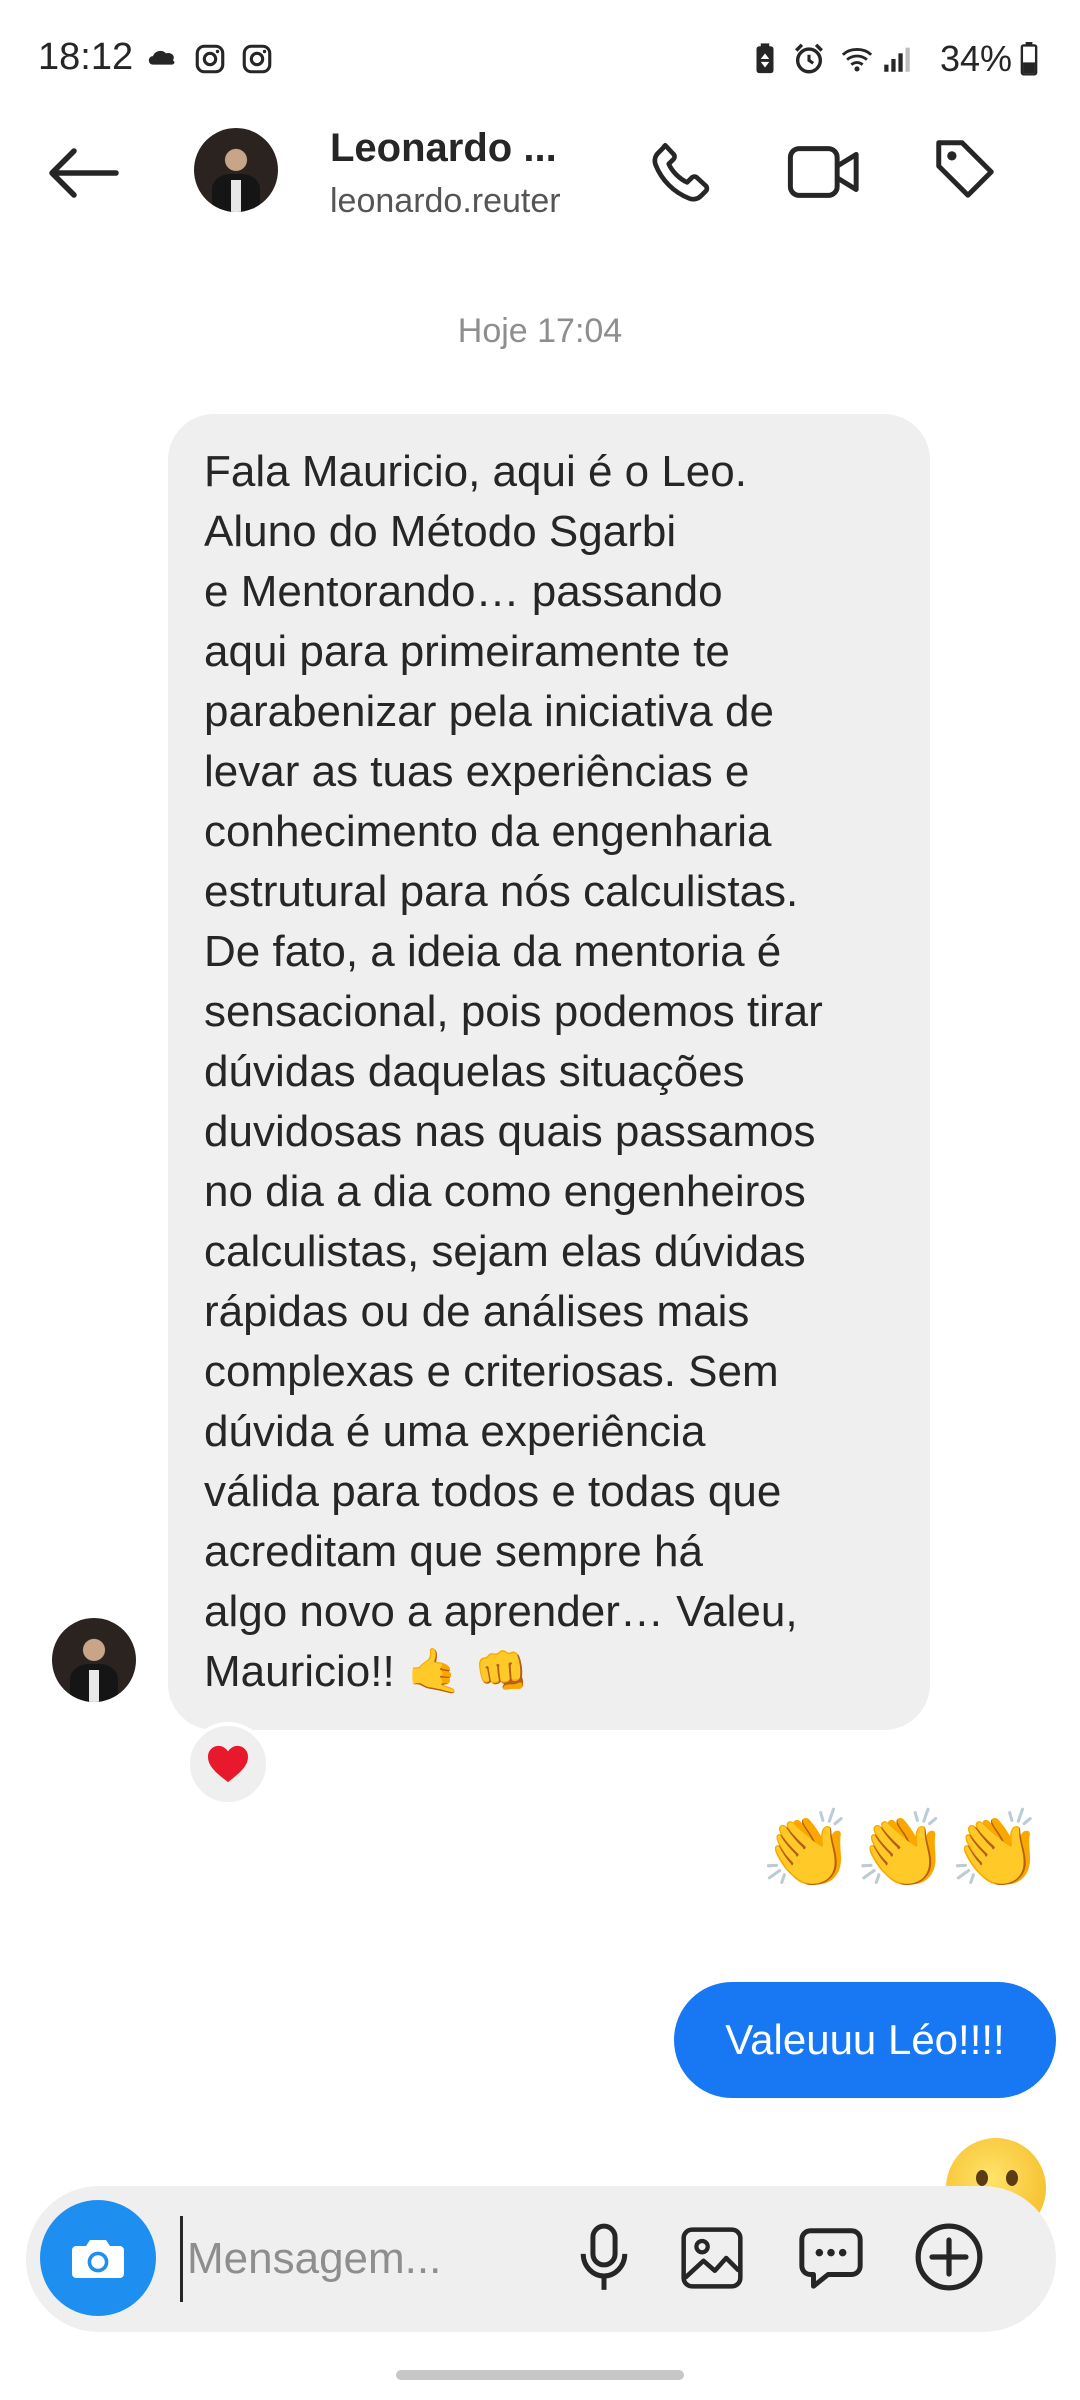  I want to click on message-line: duvidosas nas quais passamos, so click(510, 1131).